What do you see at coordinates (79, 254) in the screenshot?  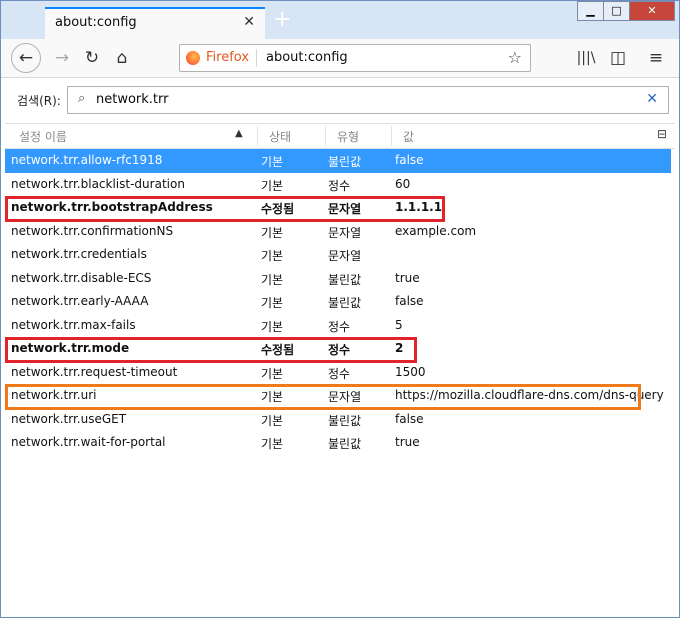 I see `pref-name: network.trr.credentials` at bounding box center [79, 254].